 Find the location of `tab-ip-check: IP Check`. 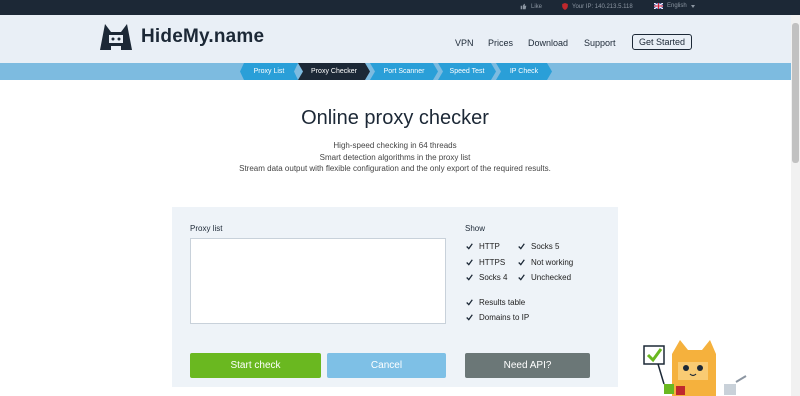

tab-ip-check: IP Check is located at coordinates (524, 71).